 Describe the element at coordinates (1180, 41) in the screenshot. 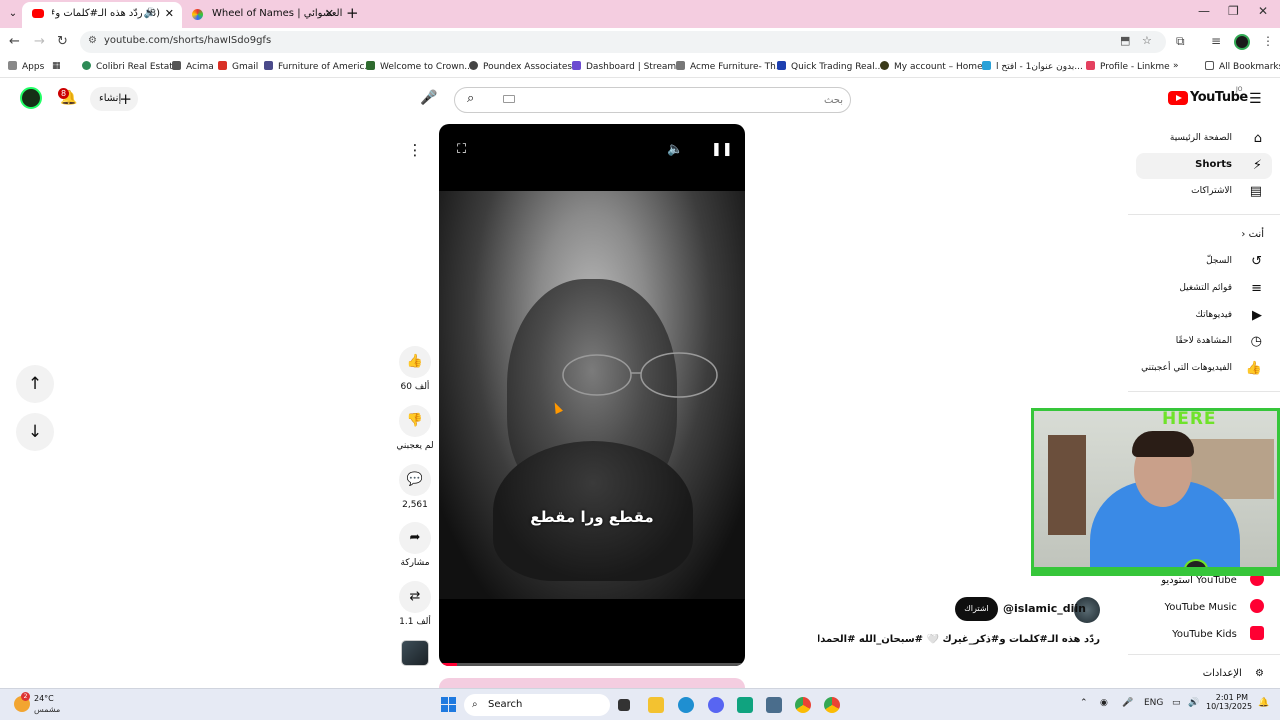

I see `extensions-icon: ⧉` at that location.